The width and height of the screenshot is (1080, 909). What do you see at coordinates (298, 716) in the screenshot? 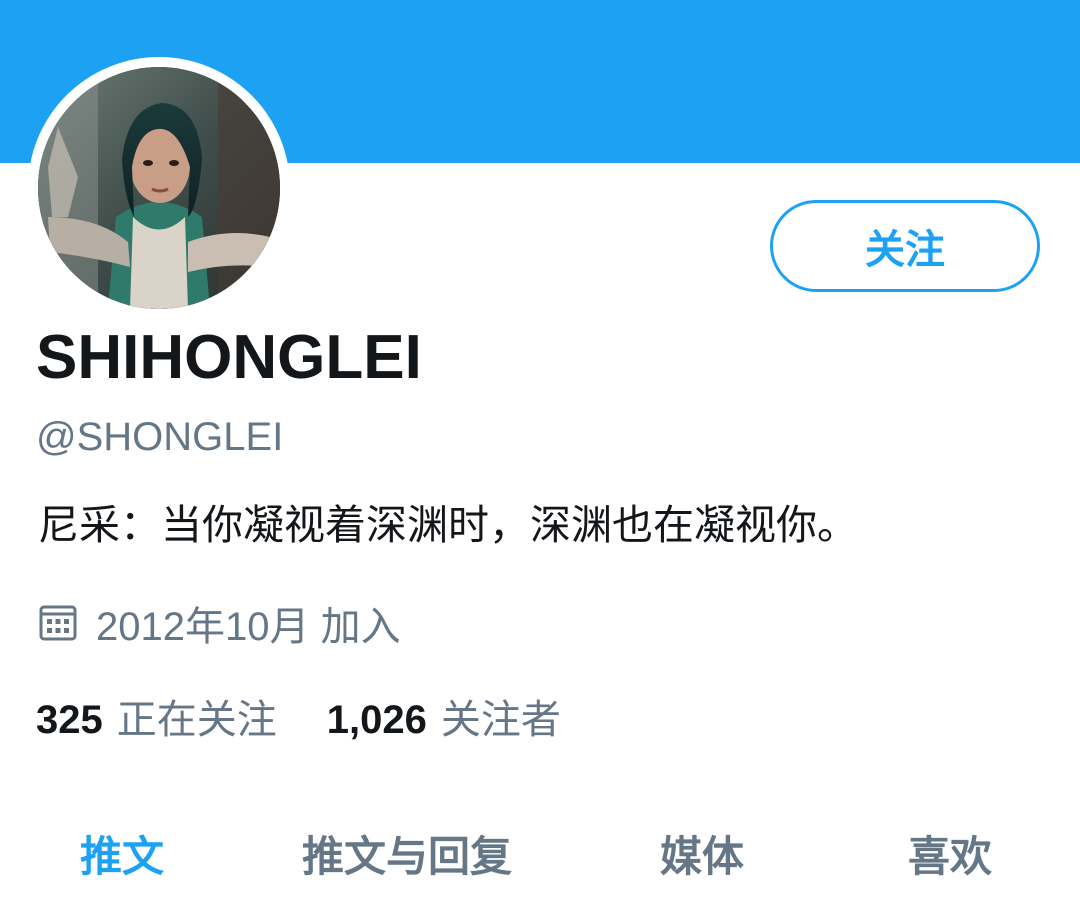
I see `profile-stats: 325 正在关注 1,026 关注者` at bounding box center [298, 716].